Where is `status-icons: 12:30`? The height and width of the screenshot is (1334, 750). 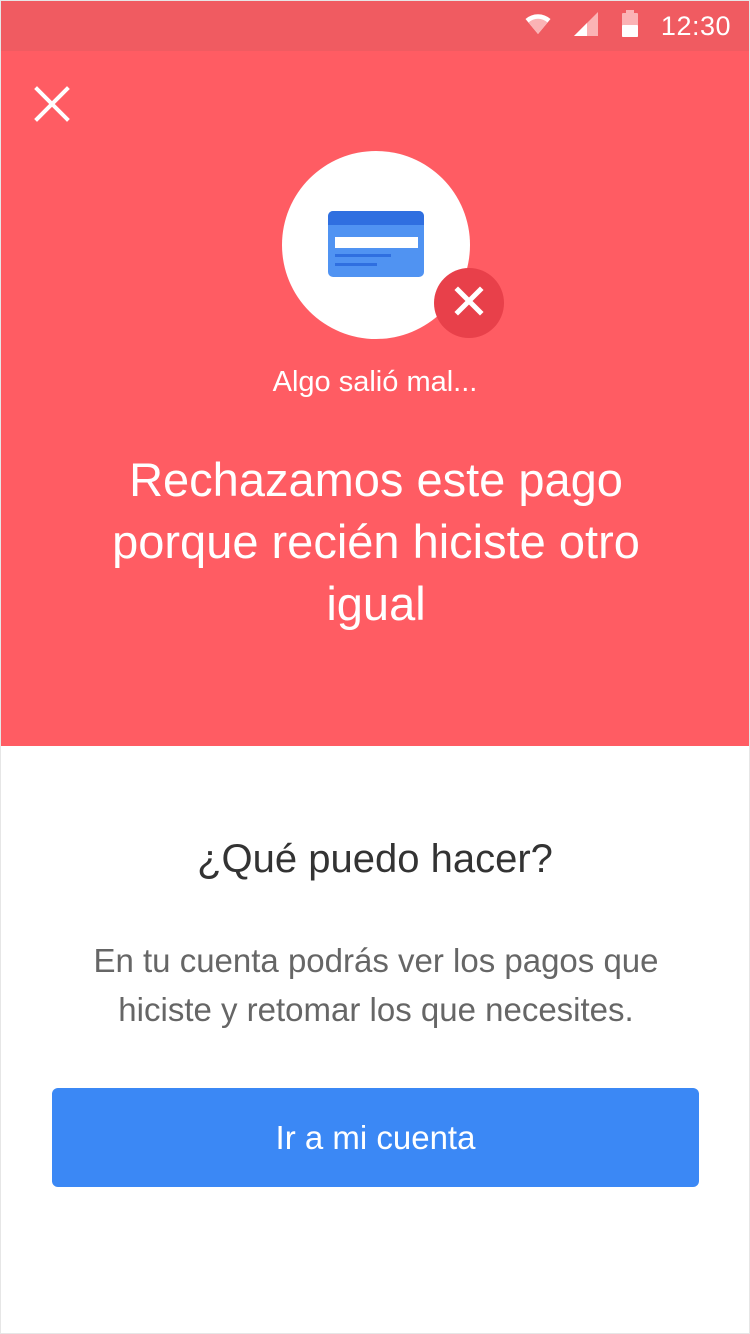
status-icons: 12:30 is located at coordinates (628, 26).